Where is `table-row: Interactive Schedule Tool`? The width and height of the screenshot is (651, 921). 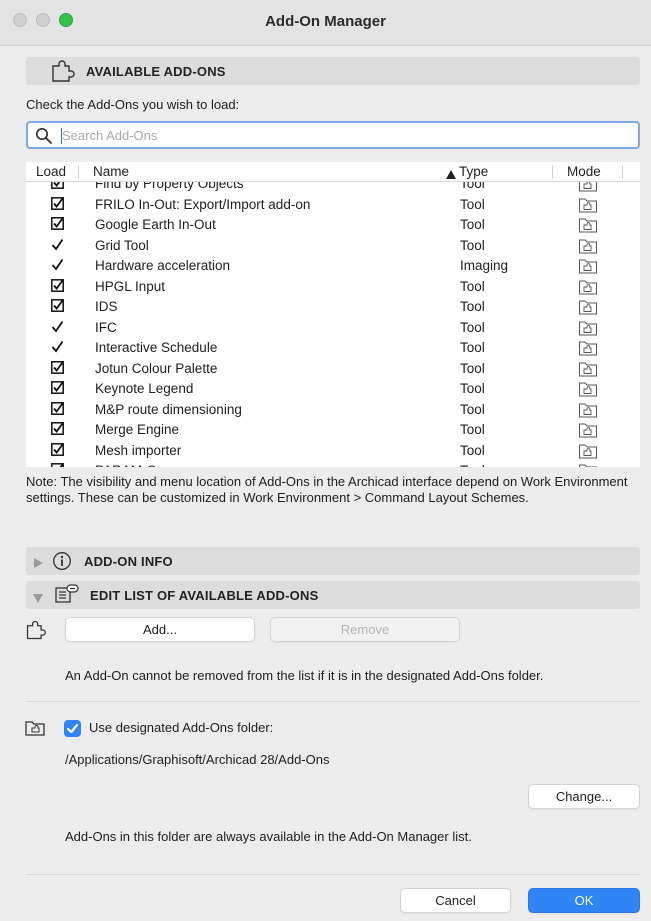
table-row: Interactive Schedule Tool is located at coordinates (333, 348).